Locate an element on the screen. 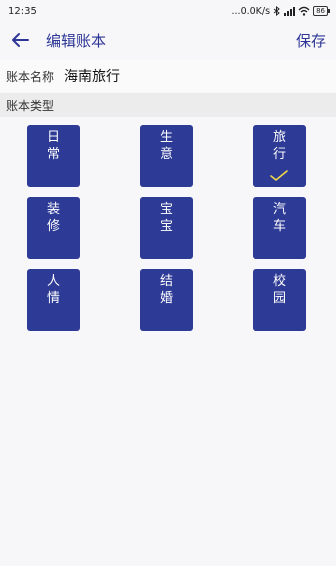 Image resolution: width=336 pixels, height=566 pixels. book-type-tile: 结婚 is located at coordinates (166, 300).